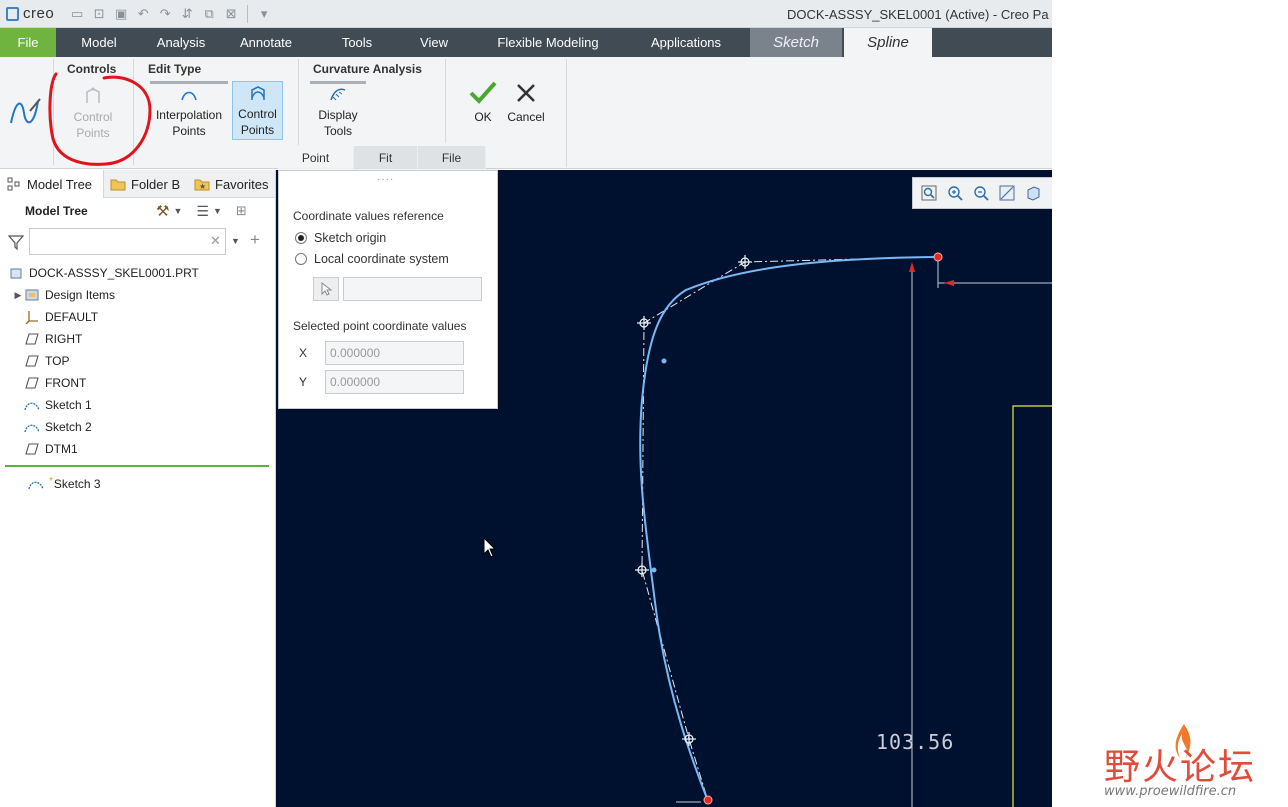 This screenshot has width=1288, height=807. Describe the element at coordinates (135, 295) in the screenshot. I see `tree-item-design-items: ▶ Design Items` at that location.